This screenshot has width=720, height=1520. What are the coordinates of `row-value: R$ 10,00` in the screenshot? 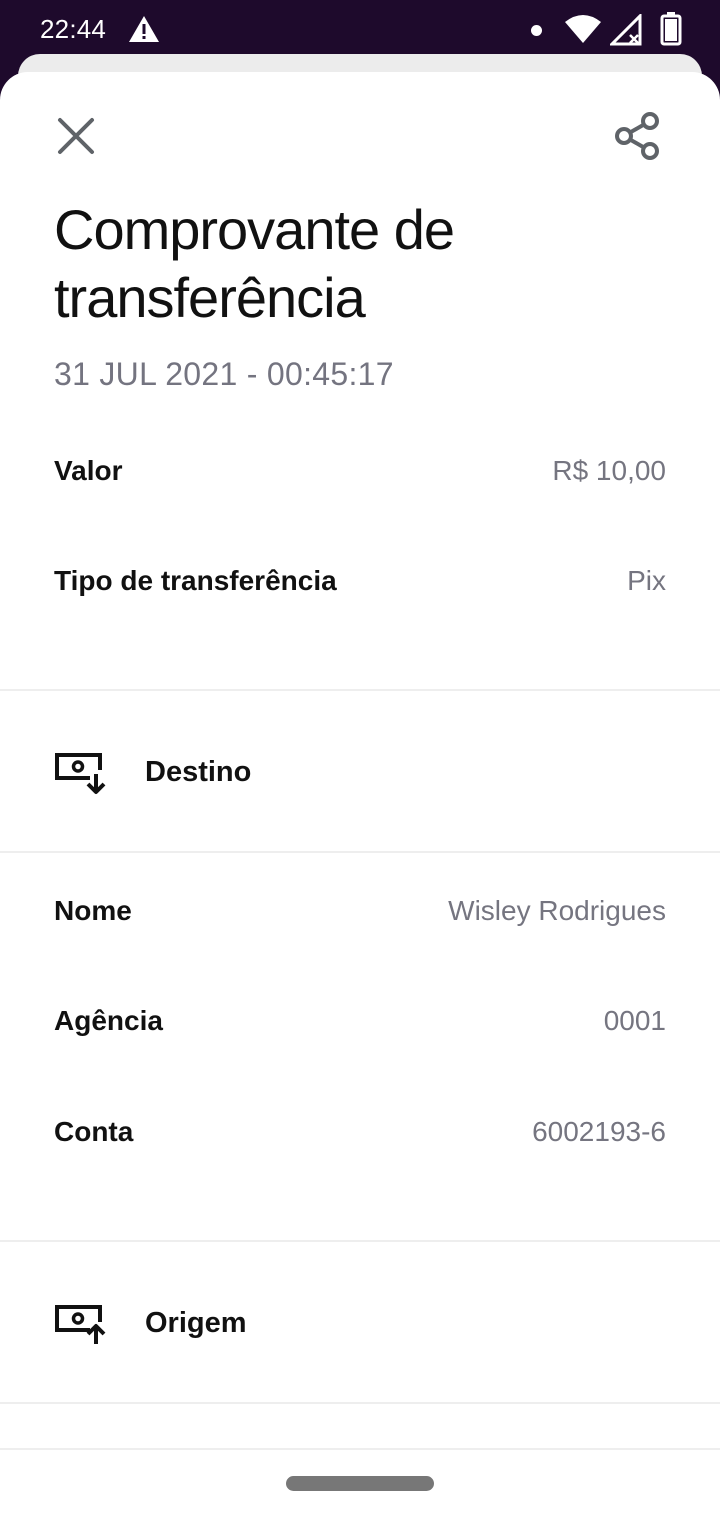 It's located at (609, 470).